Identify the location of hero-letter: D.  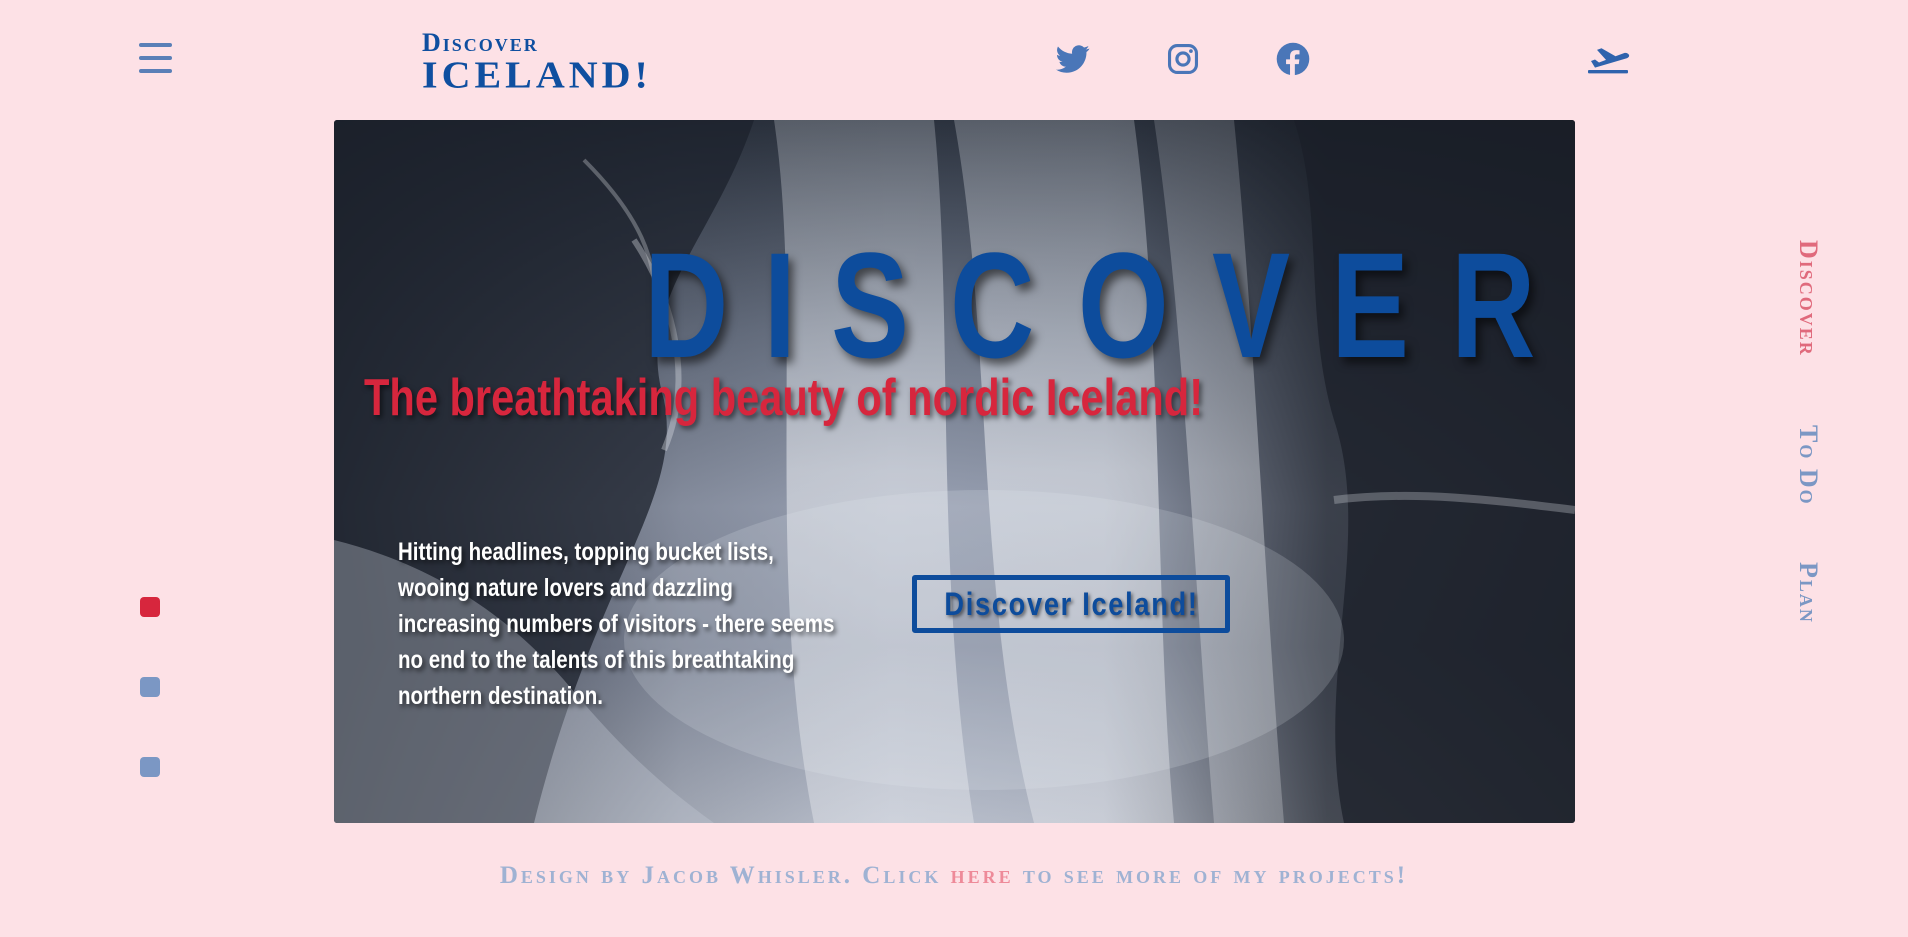
(686, 305).